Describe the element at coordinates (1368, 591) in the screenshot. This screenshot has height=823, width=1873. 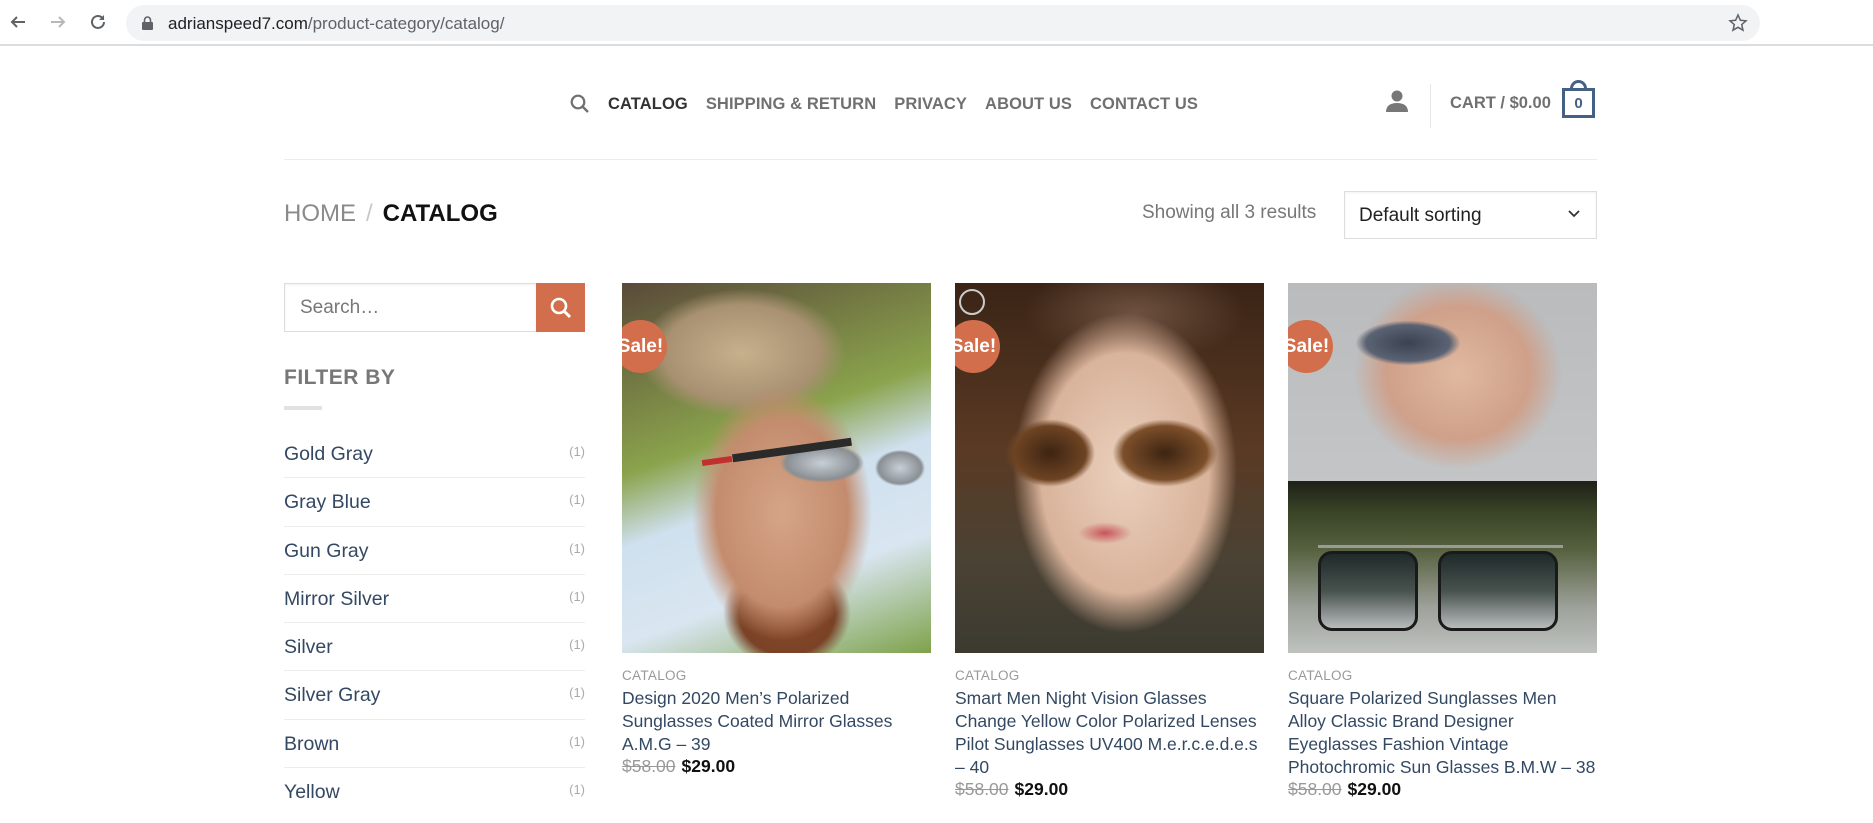
I see `glasses-lens-left` at that location.